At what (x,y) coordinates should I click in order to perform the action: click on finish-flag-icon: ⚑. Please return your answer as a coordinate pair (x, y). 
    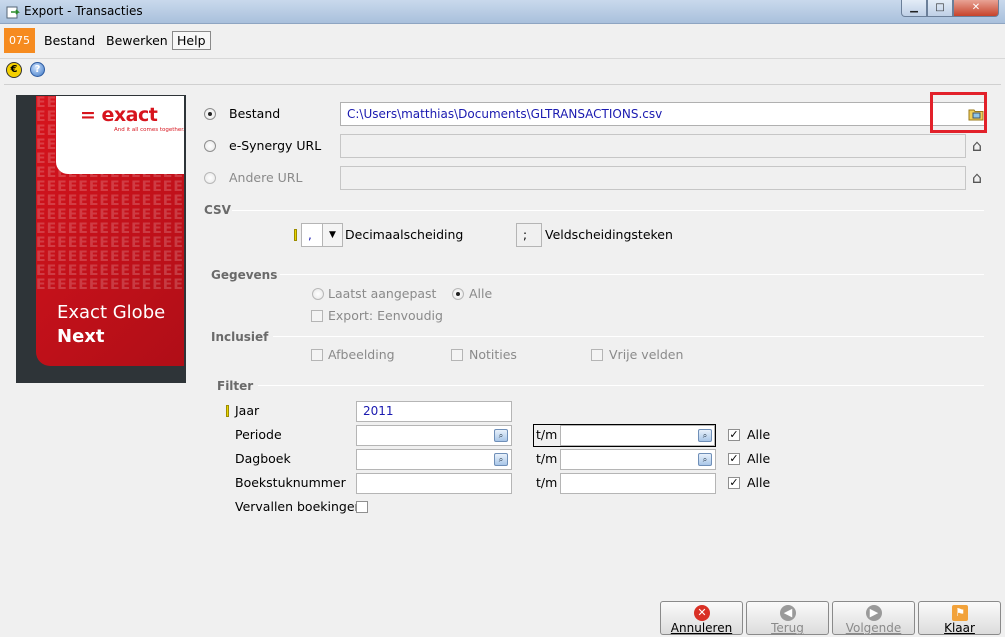
    Looking at the image, I should click on (960, 613).